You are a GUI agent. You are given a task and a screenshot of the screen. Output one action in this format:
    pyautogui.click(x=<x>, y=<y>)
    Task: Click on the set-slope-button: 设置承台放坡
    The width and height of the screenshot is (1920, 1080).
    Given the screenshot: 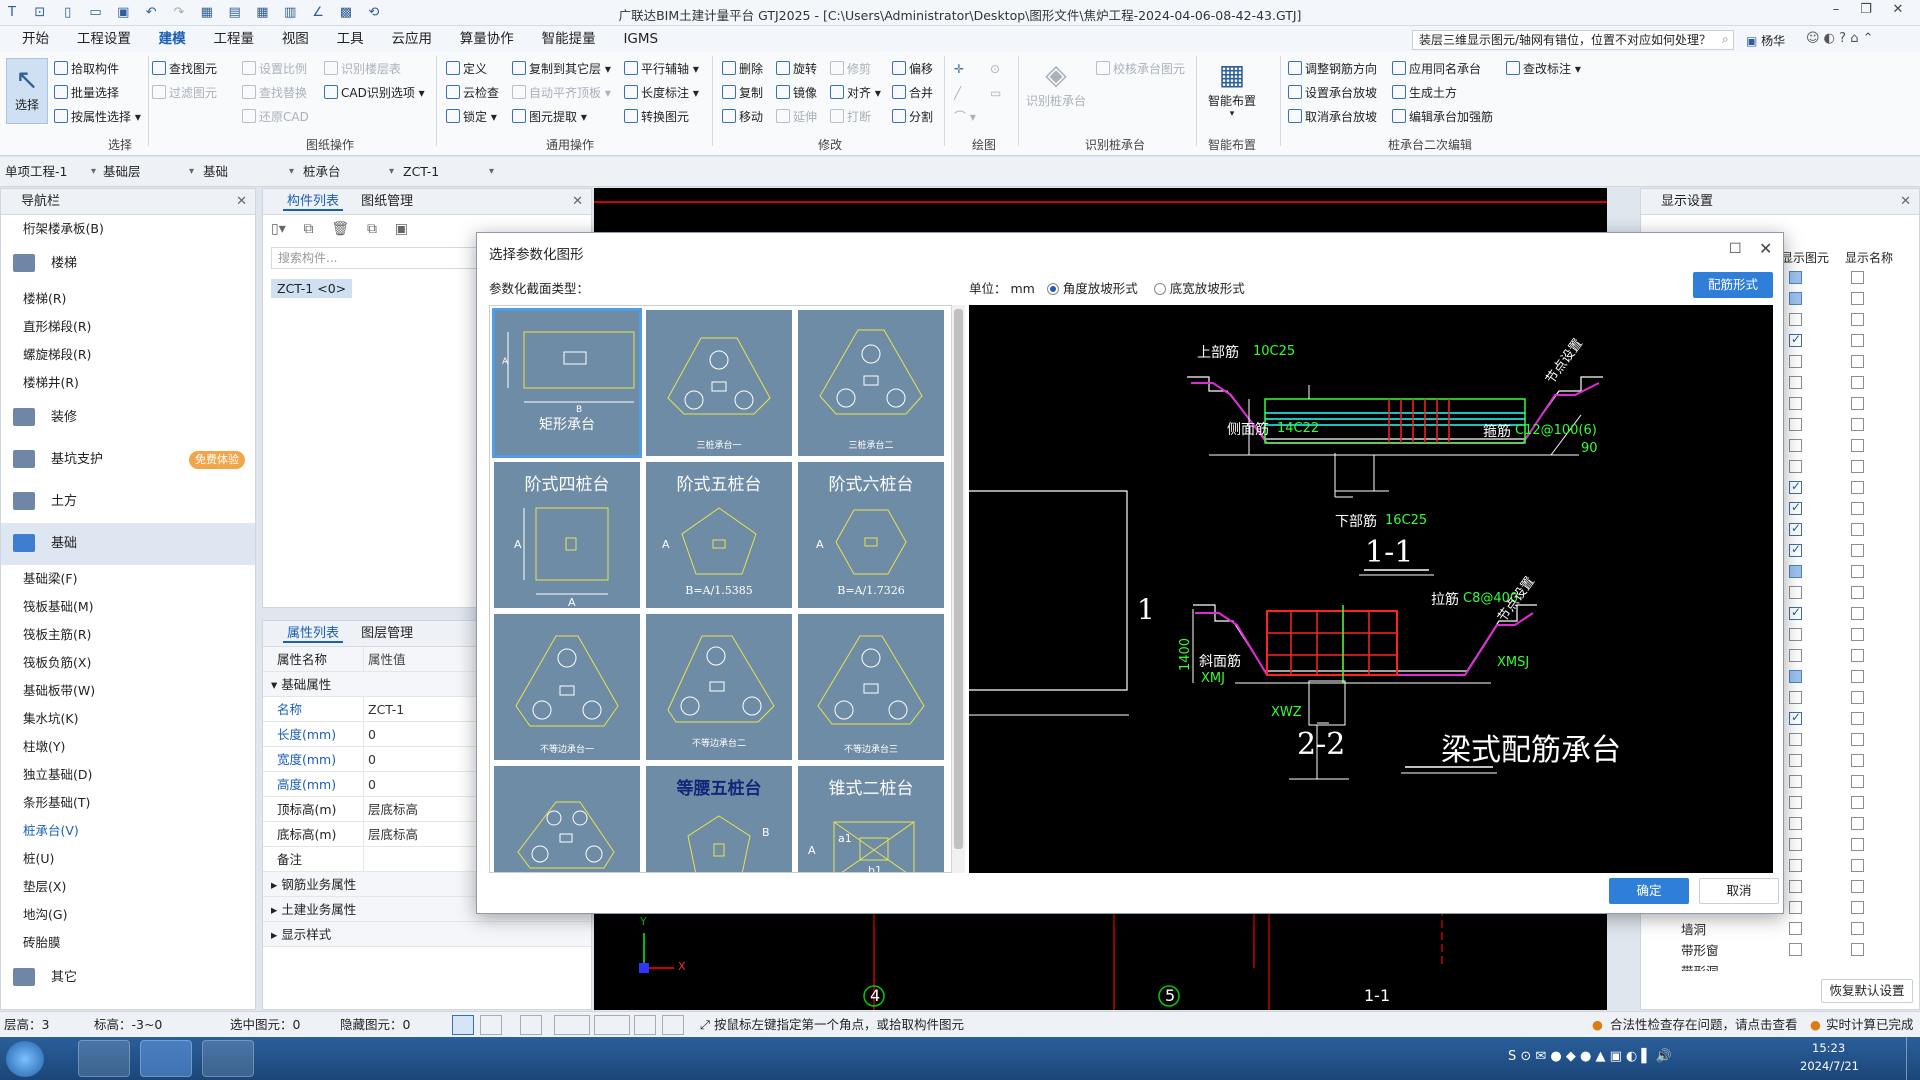 What is the action you would take?
    pyautogui.click(x=1332, y=93)
    